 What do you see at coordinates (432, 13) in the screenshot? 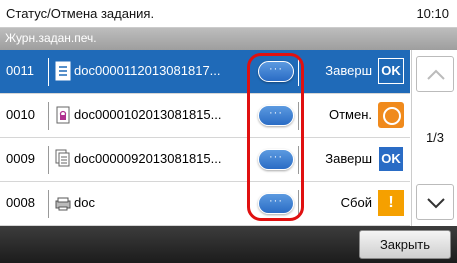
I see `clock: 10:10` at bounding box center [432, 13].